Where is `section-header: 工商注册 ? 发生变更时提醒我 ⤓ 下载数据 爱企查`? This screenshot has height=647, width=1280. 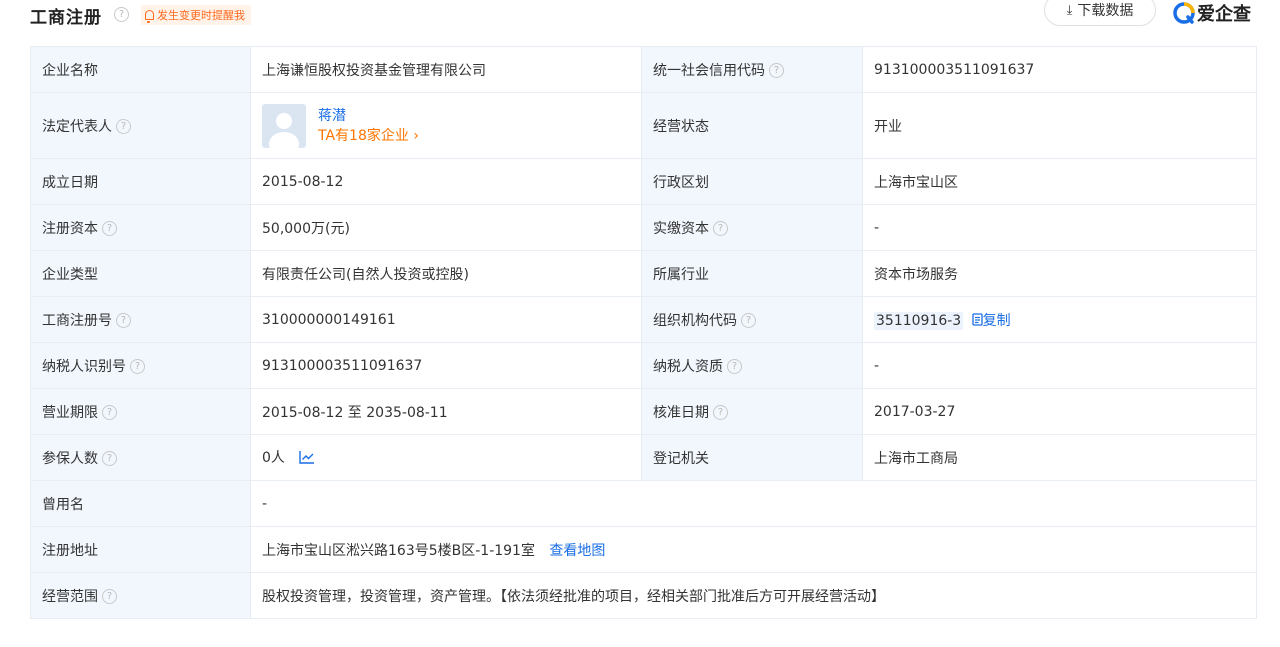
section-header: 工商注册 ? 发生变更时提醒我 ⤓ 下载数据 爱企查 is located at coordinates (643, 17).